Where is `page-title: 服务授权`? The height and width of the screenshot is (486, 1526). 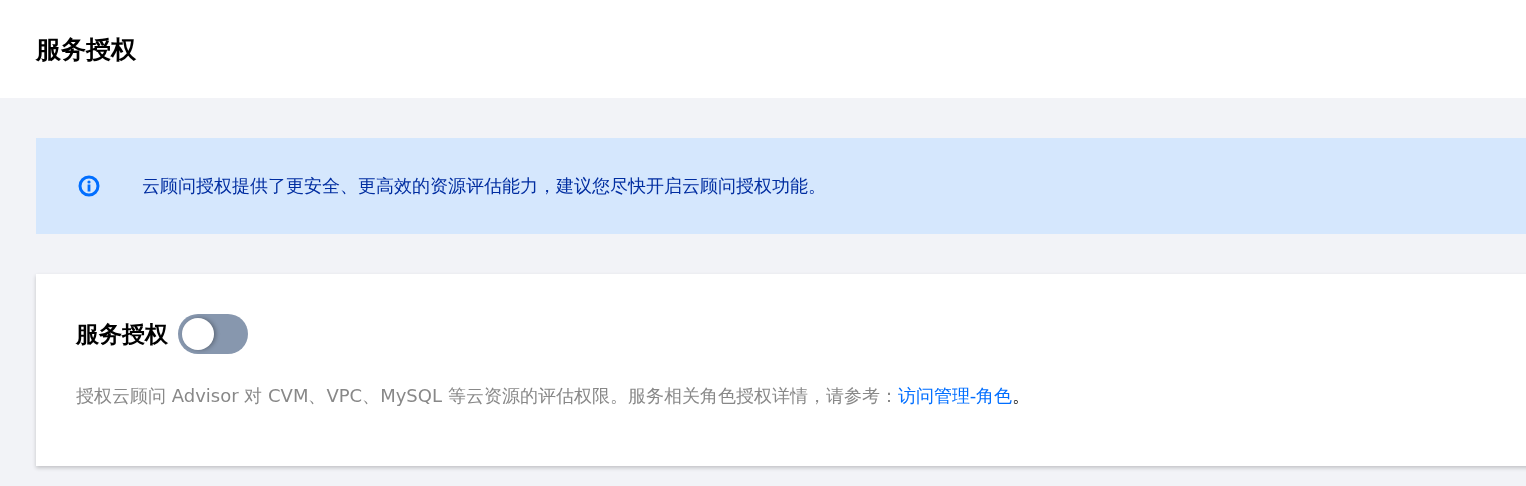 page-title: 服务授权 is located at coordinates (86, 49).